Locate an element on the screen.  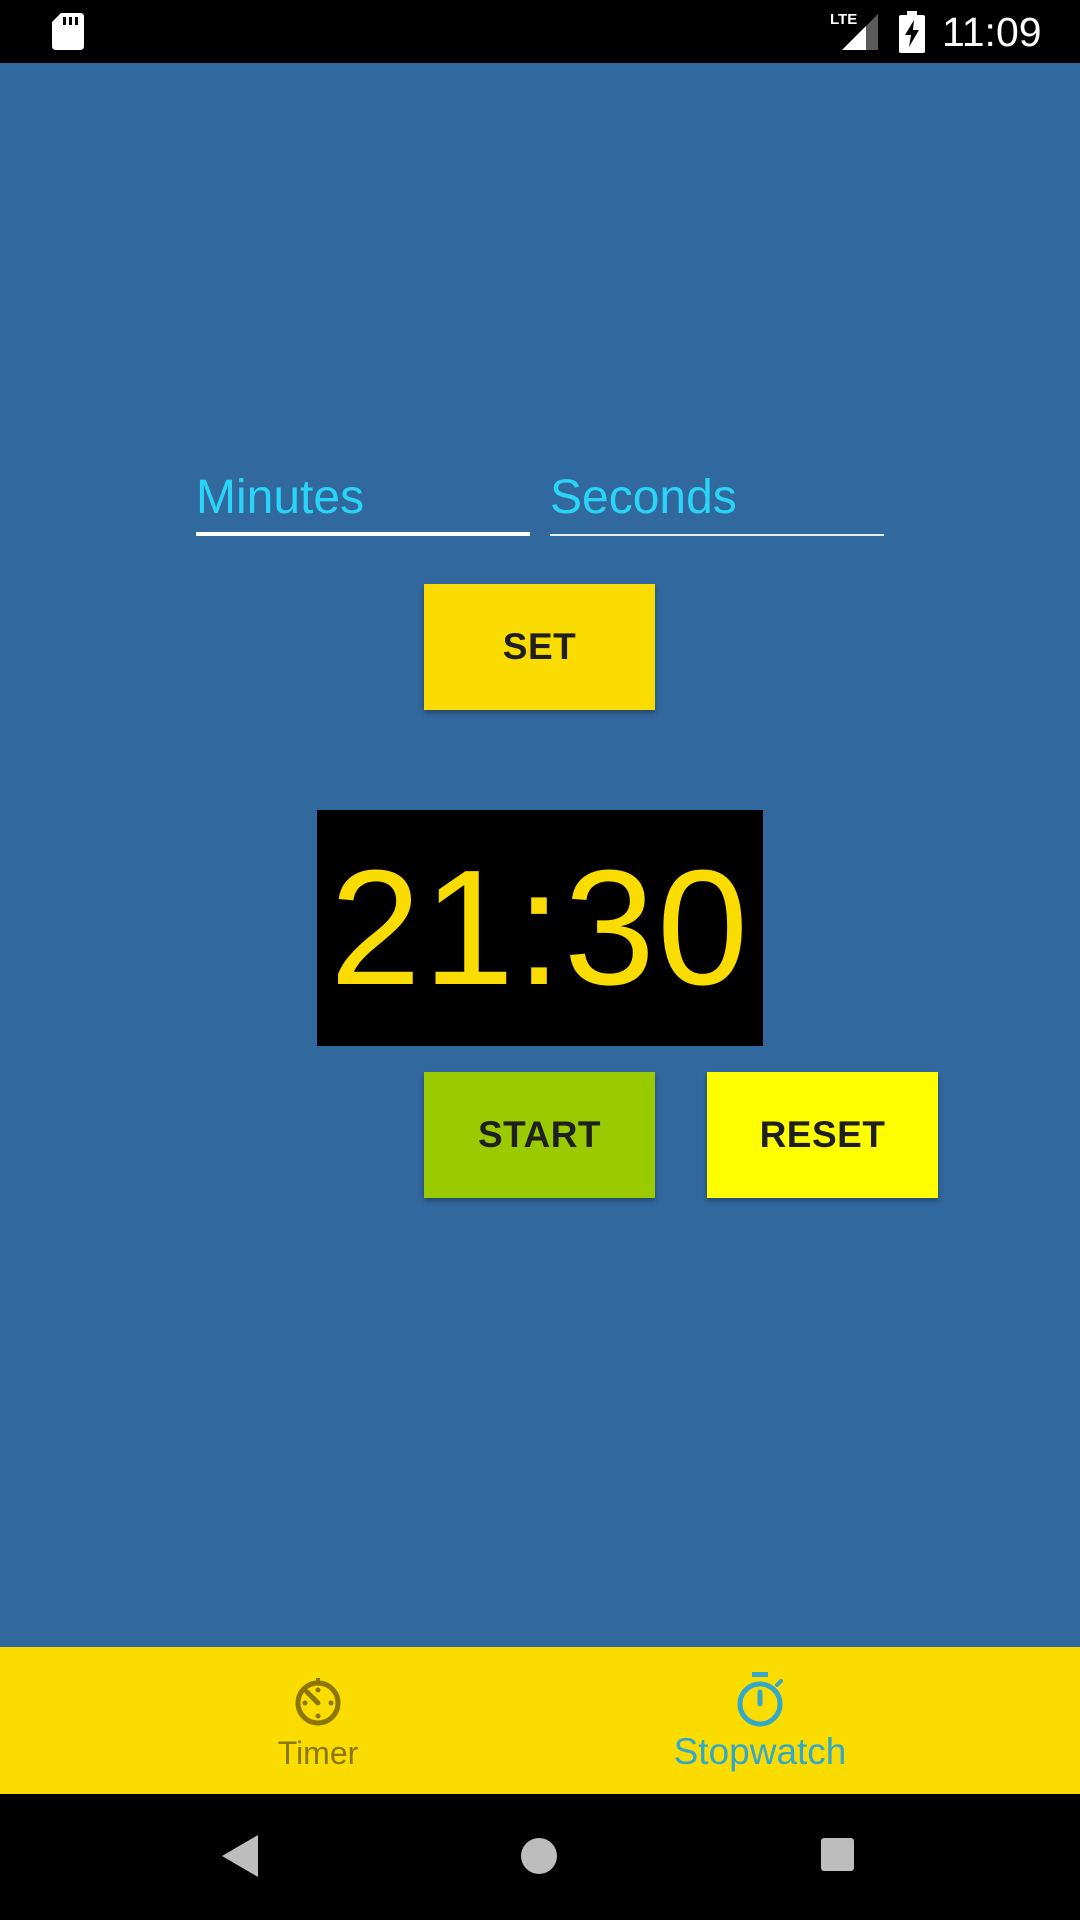
svg-text: LTE is located at coordinates (843, 19).